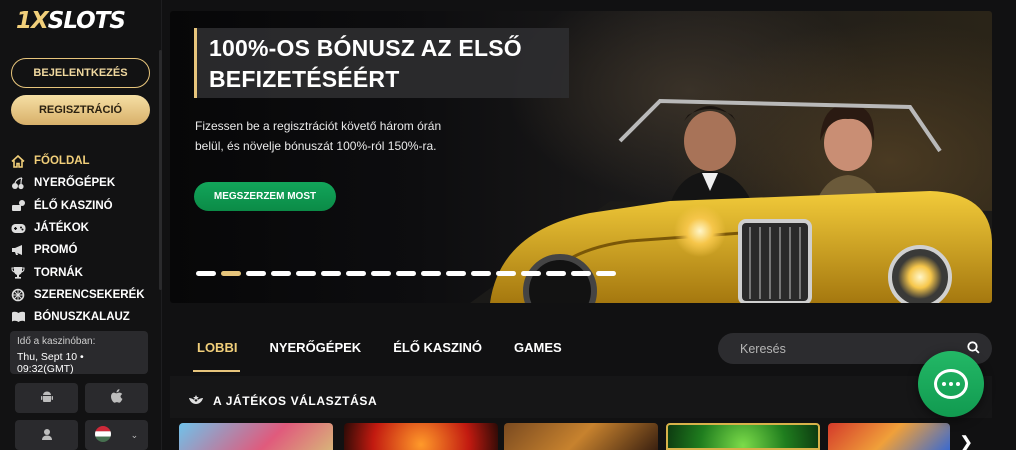 The height and width of the screenshot is (450, 1016). Describe the element at coordinates (50, 363) in the screenshot. I see `casino-time-value: Thu, Sept 10 • 09:32(GMT)` at that location.